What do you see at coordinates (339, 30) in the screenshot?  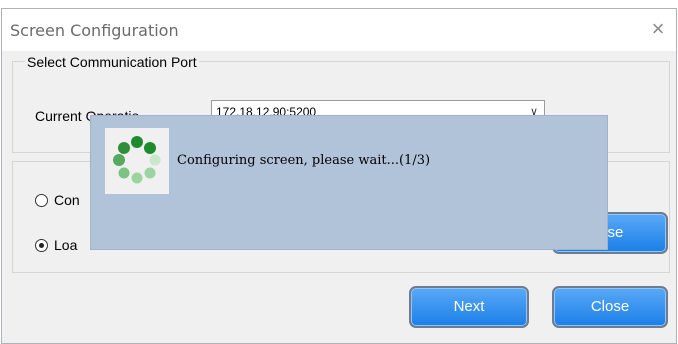 I see `title-bar: Screen Configuration ×` at bounding box center [339, 30].